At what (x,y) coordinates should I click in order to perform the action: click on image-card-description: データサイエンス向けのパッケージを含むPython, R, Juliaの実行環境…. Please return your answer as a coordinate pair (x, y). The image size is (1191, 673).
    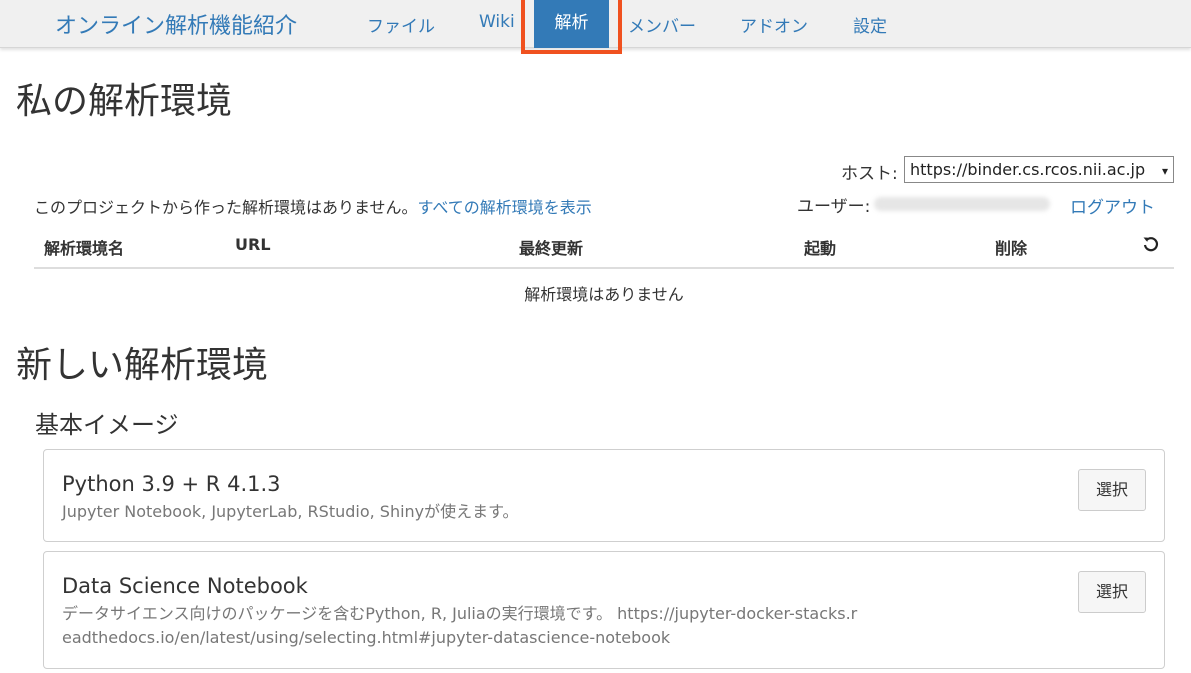
    Looking at the image, I should click on (460, 625).